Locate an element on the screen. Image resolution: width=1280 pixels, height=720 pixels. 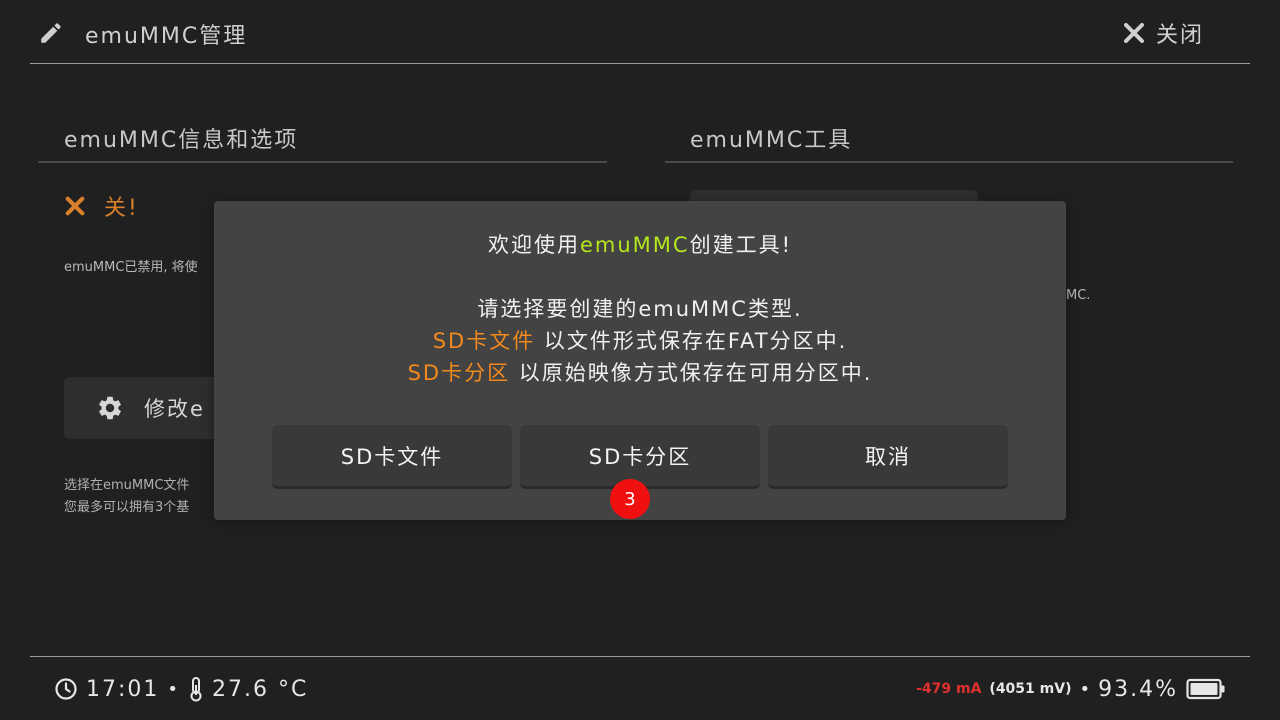
info-section-divider is located at coordinates (322, 162).